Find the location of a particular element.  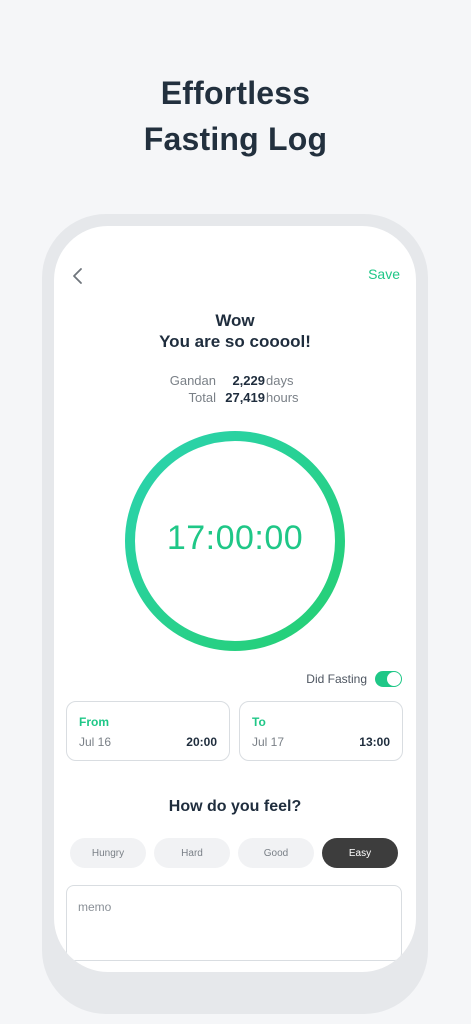

feel-chip-hard: Hard is located at coordinates (192, 853).